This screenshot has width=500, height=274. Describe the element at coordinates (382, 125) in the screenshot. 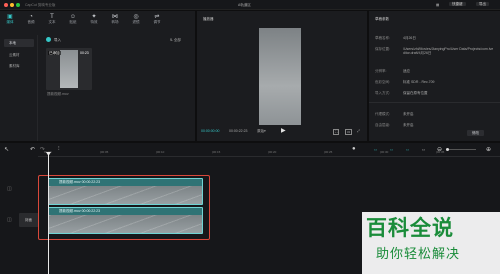

I see `draft-label-layer: 自由层级:` at that location.